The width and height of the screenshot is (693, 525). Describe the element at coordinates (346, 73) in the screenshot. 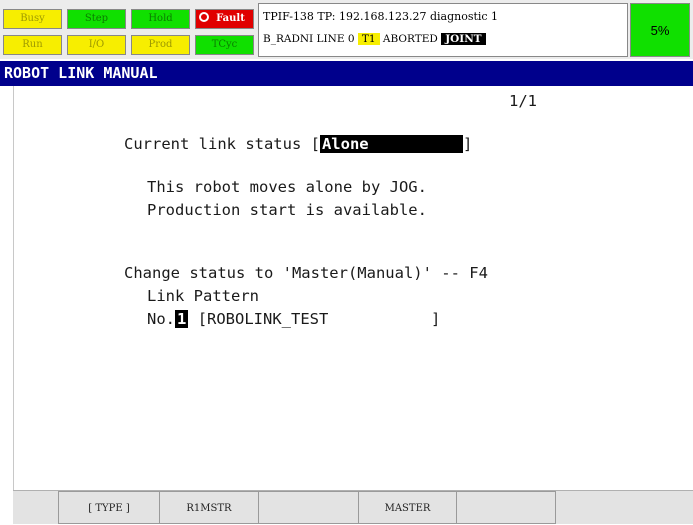

I see `screen-title: ROBOT LINK MANUAL` at that location.